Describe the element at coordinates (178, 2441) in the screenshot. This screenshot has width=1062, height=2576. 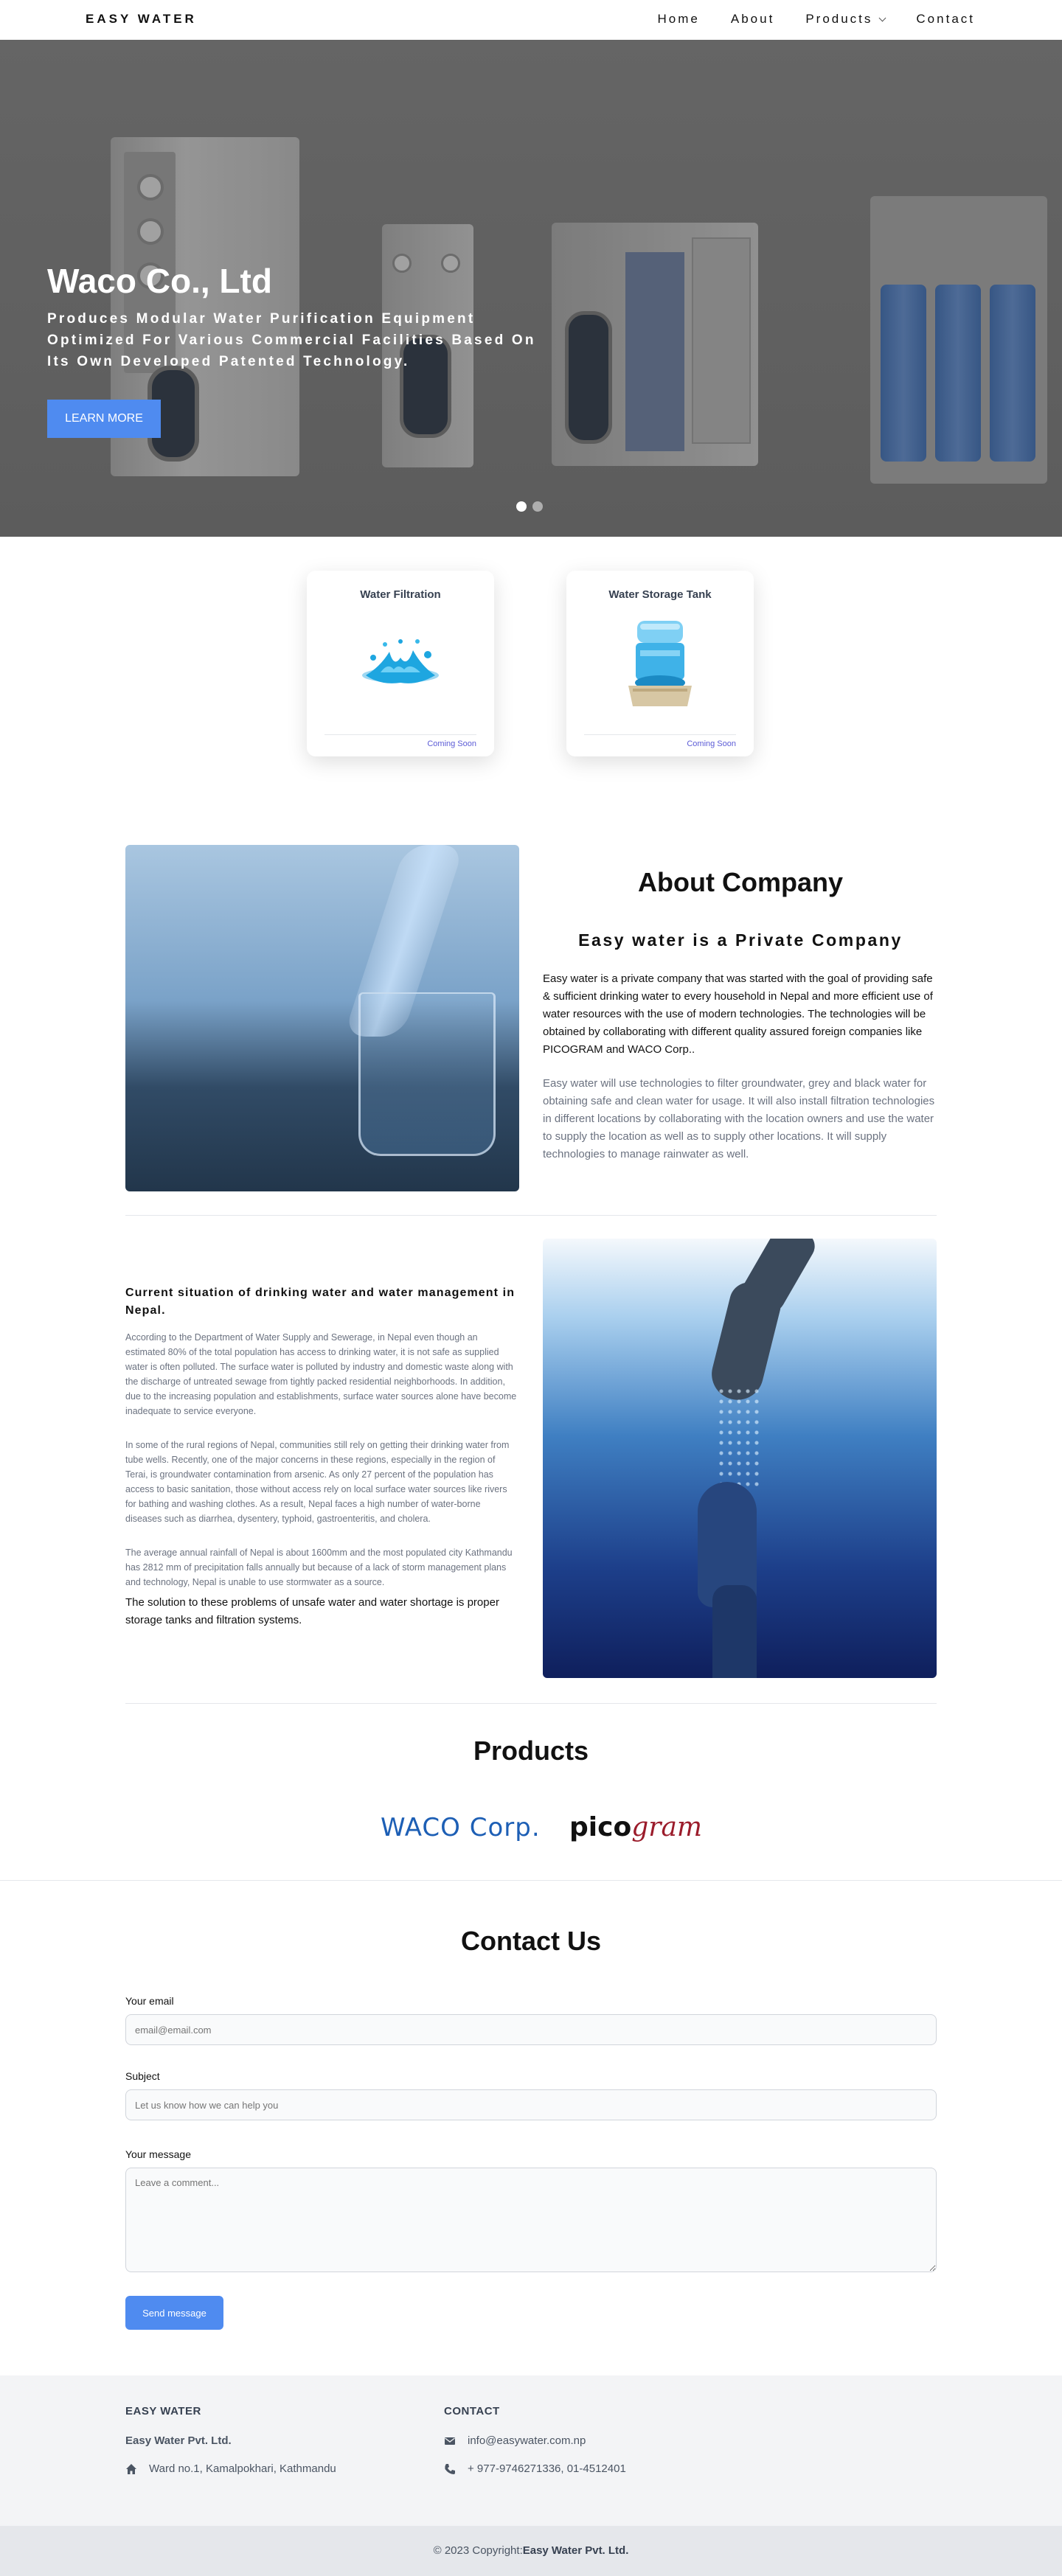
I see `footer-company-name: Easy Water Pvt. Ltd.` at that location.